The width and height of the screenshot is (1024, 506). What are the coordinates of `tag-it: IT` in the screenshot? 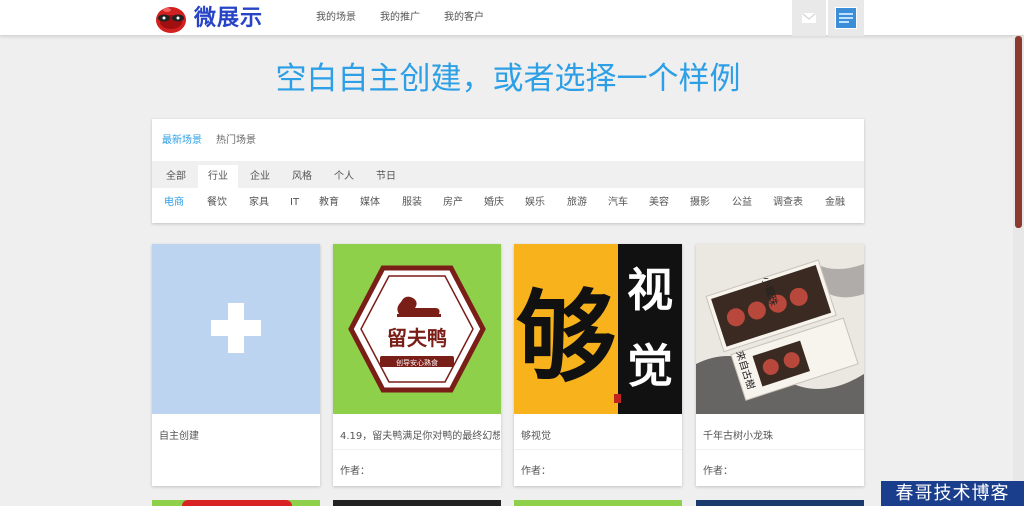 It's located at (294, 203).